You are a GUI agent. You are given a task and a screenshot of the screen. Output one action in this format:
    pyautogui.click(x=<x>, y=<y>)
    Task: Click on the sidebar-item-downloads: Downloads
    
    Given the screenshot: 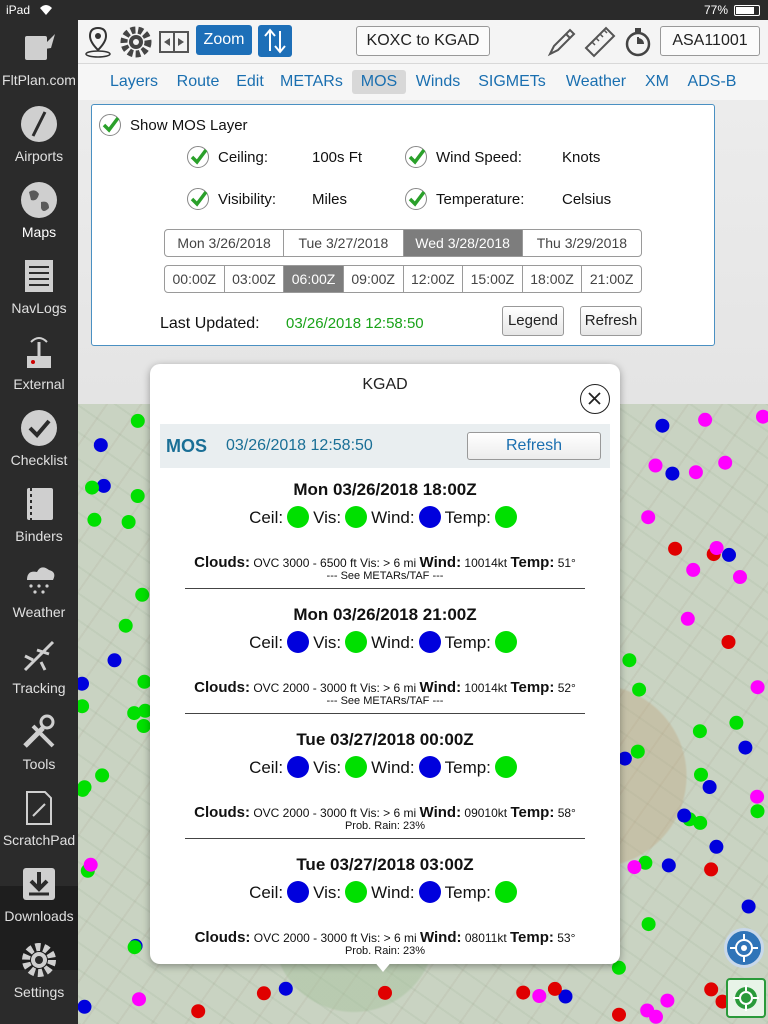 What is the action you would take?
    pyautogui.click(x=39, y=898)
    